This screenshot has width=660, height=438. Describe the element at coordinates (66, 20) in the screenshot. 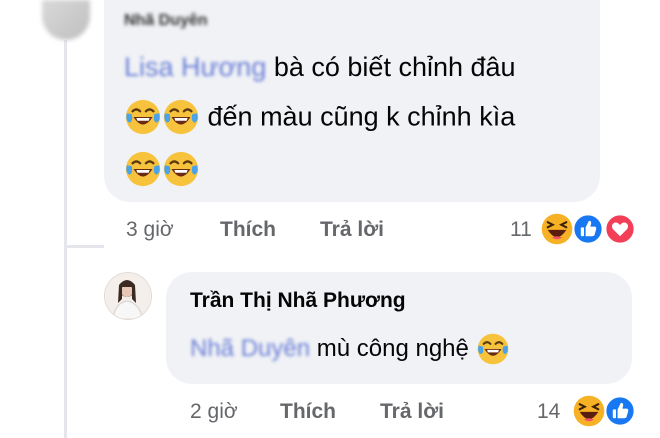

I see `comment-avatar` at that location.